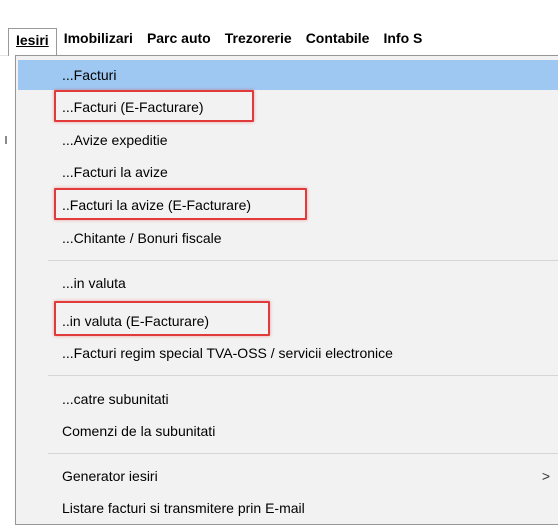  What do you see at coordinates (98, 41) in the screenshot?
I see `menubar-item-imobilizari: Imobilizari` at bounding box center [98, 41].